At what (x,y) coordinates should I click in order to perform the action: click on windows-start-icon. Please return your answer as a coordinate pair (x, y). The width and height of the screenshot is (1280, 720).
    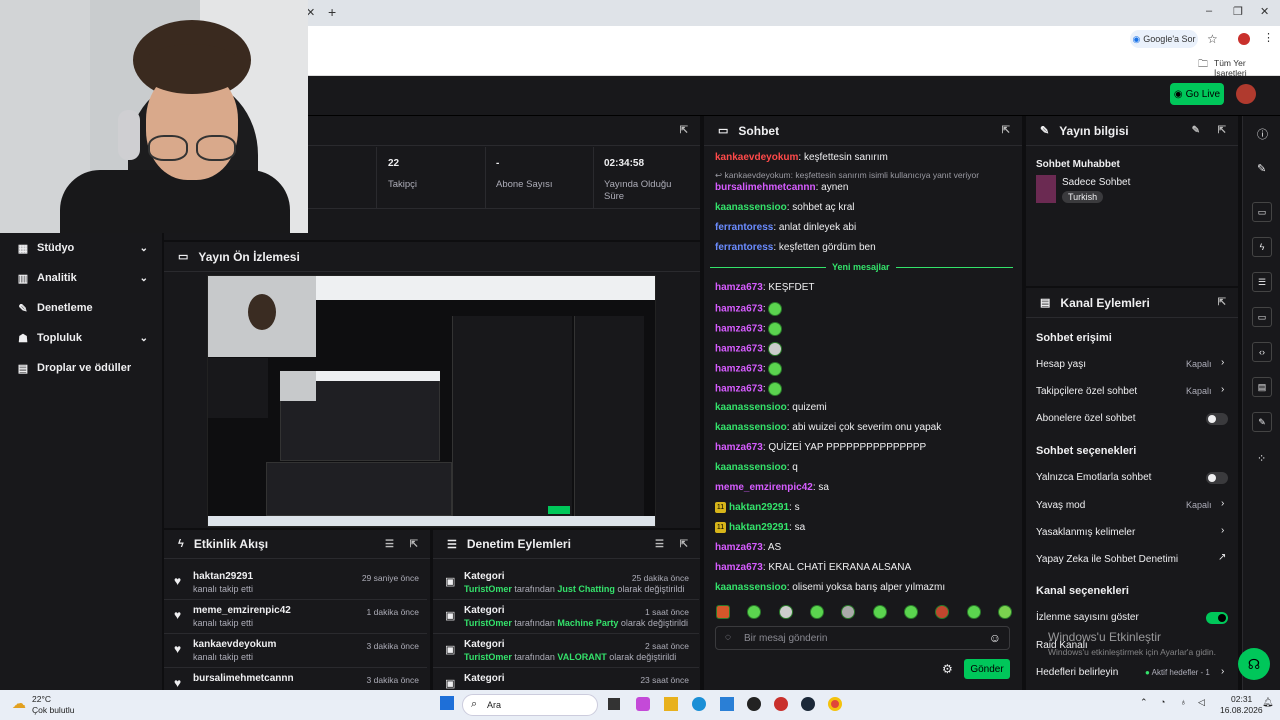
    Looking at the image, I should click on (447, 703).